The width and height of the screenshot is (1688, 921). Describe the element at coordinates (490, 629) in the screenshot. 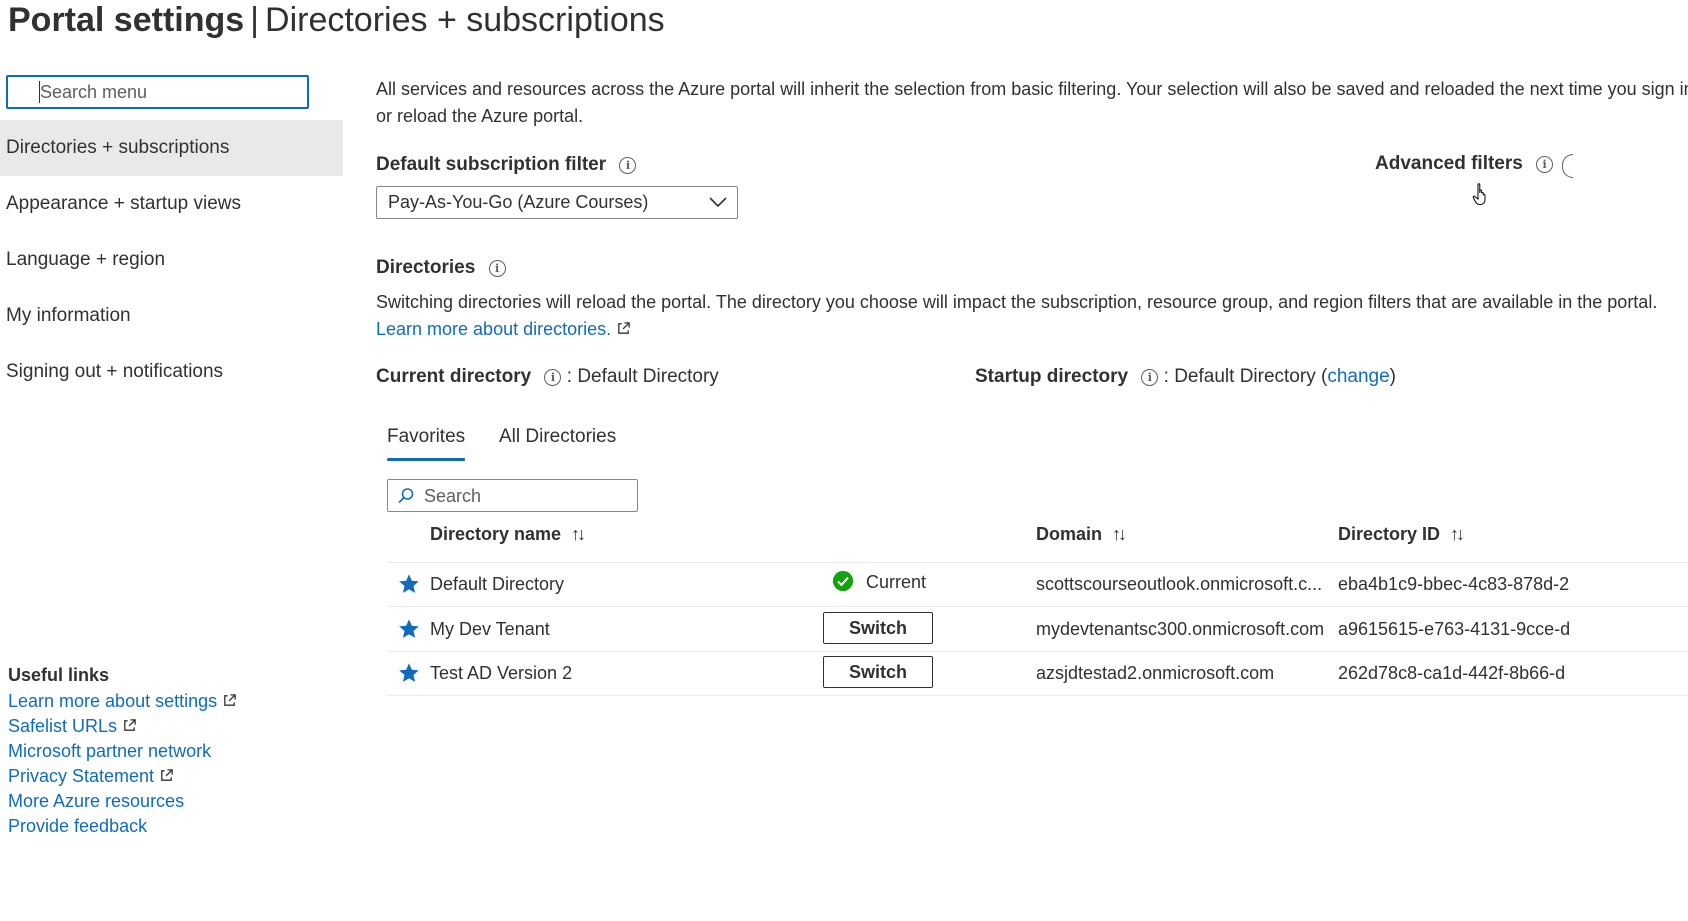

I see `row-directory-name: My Dev Tenant` at that location.